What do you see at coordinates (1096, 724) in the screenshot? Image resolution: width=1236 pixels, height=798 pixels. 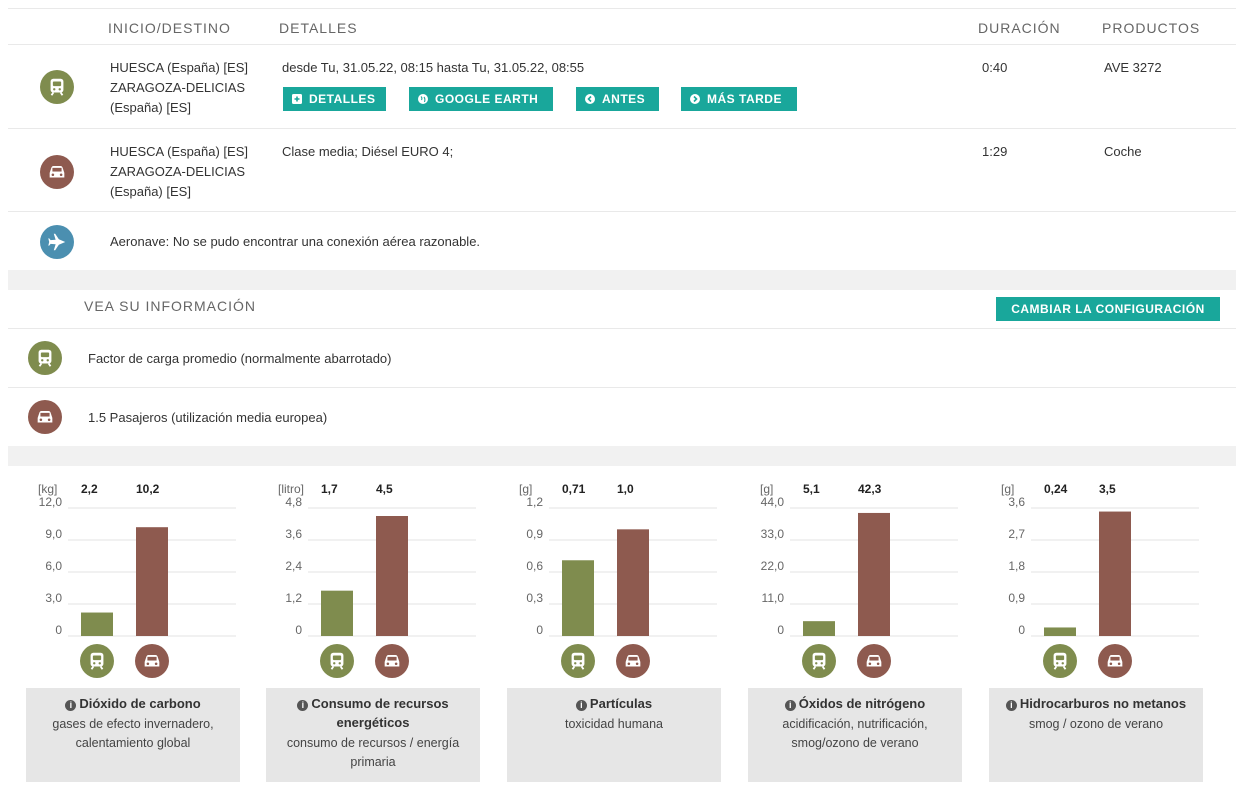 I see `chart-subtitle: smog / ozono de verano` at bounding box center [1096, 724].